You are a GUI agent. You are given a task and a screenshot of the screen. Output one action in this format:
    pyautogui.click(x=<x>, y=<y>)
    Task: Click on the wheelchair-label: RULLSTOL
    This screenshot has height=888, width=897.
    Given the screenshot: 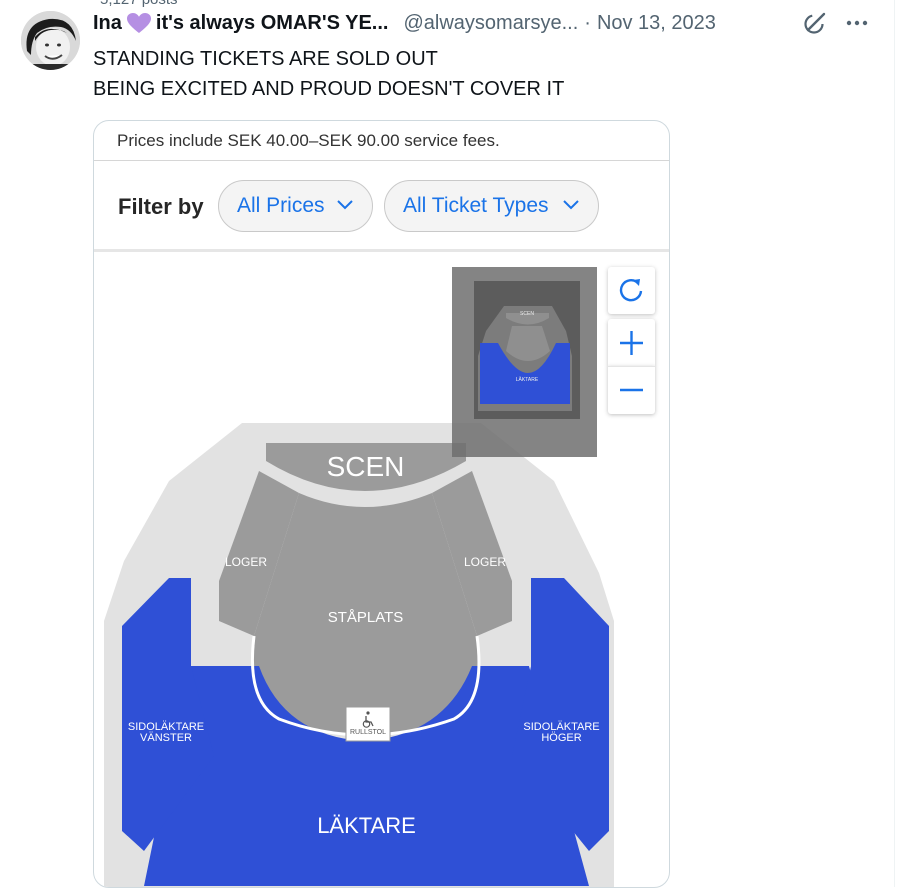 What is the action you would take?
    pyautogui.click(x=368, y=732)
    